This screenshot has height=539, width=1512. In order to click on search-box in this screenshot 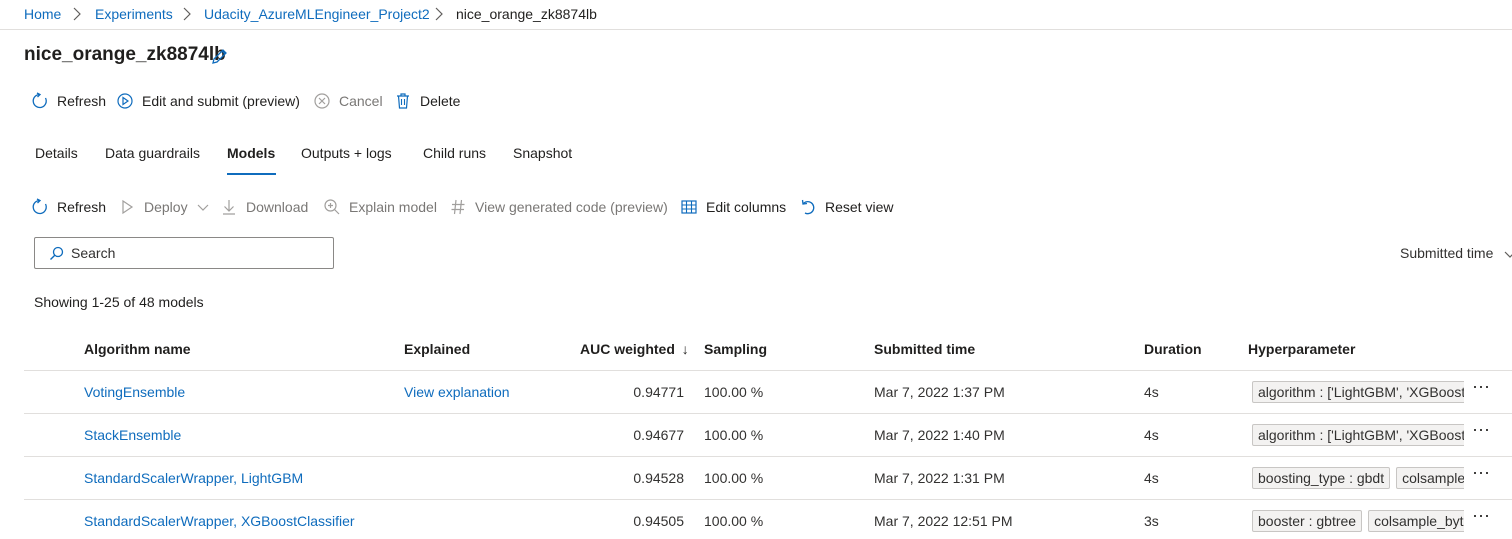, I will do `click(184, 253)`.